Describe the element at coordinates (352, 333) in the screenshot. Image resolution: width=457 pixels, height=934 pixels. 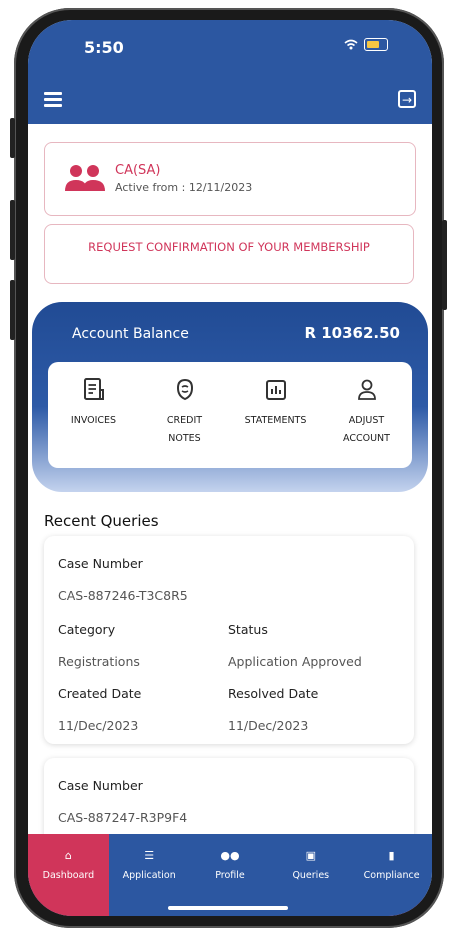
I see `balance-value: R 10362.50` at that location.